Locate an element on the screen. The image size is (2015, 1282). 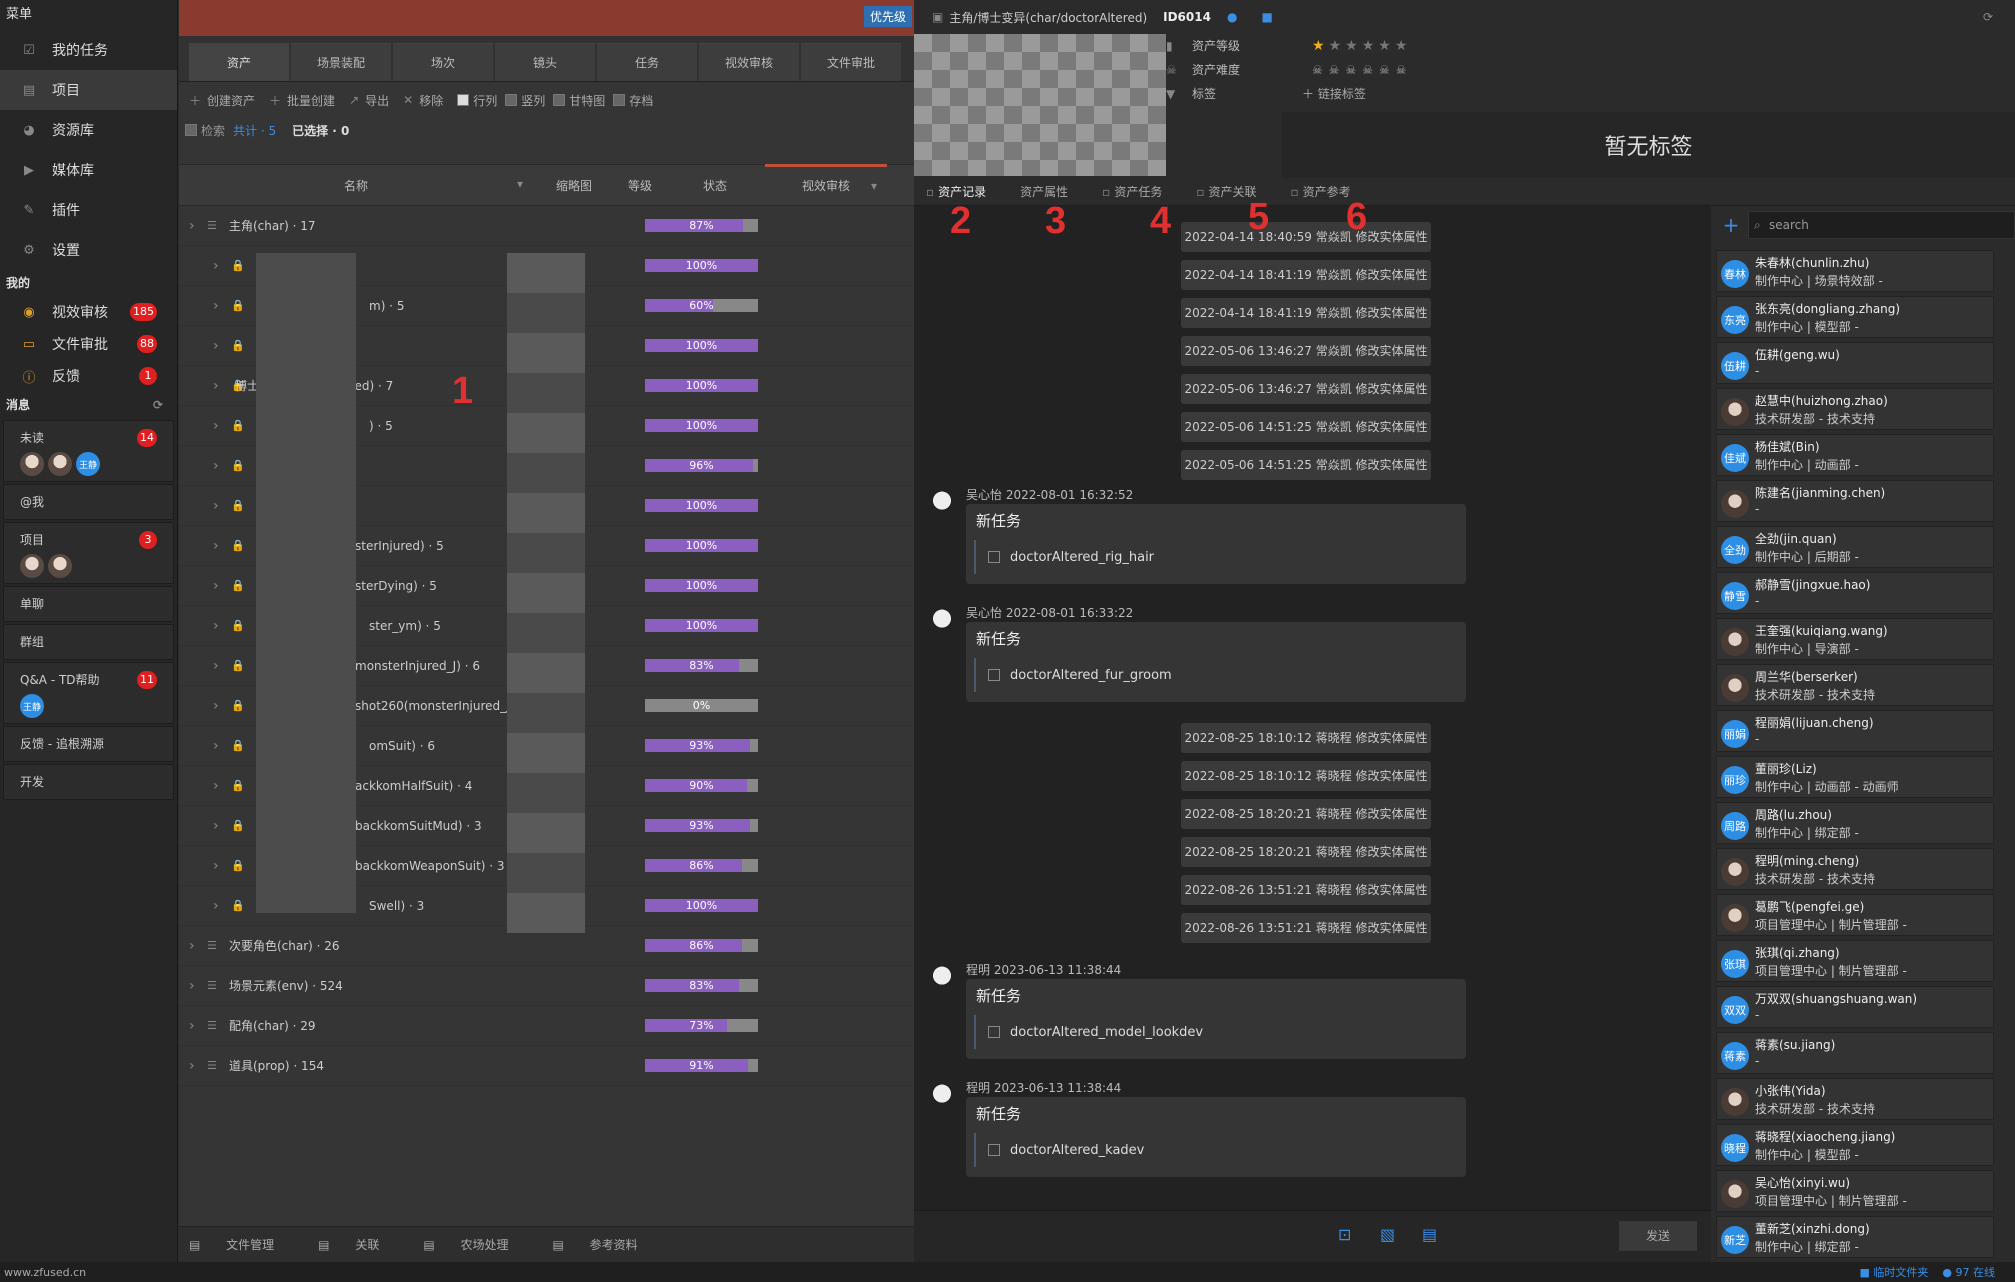
mine-item-1: ▭ 文件审批 88 is located at coordinates (88, 344).